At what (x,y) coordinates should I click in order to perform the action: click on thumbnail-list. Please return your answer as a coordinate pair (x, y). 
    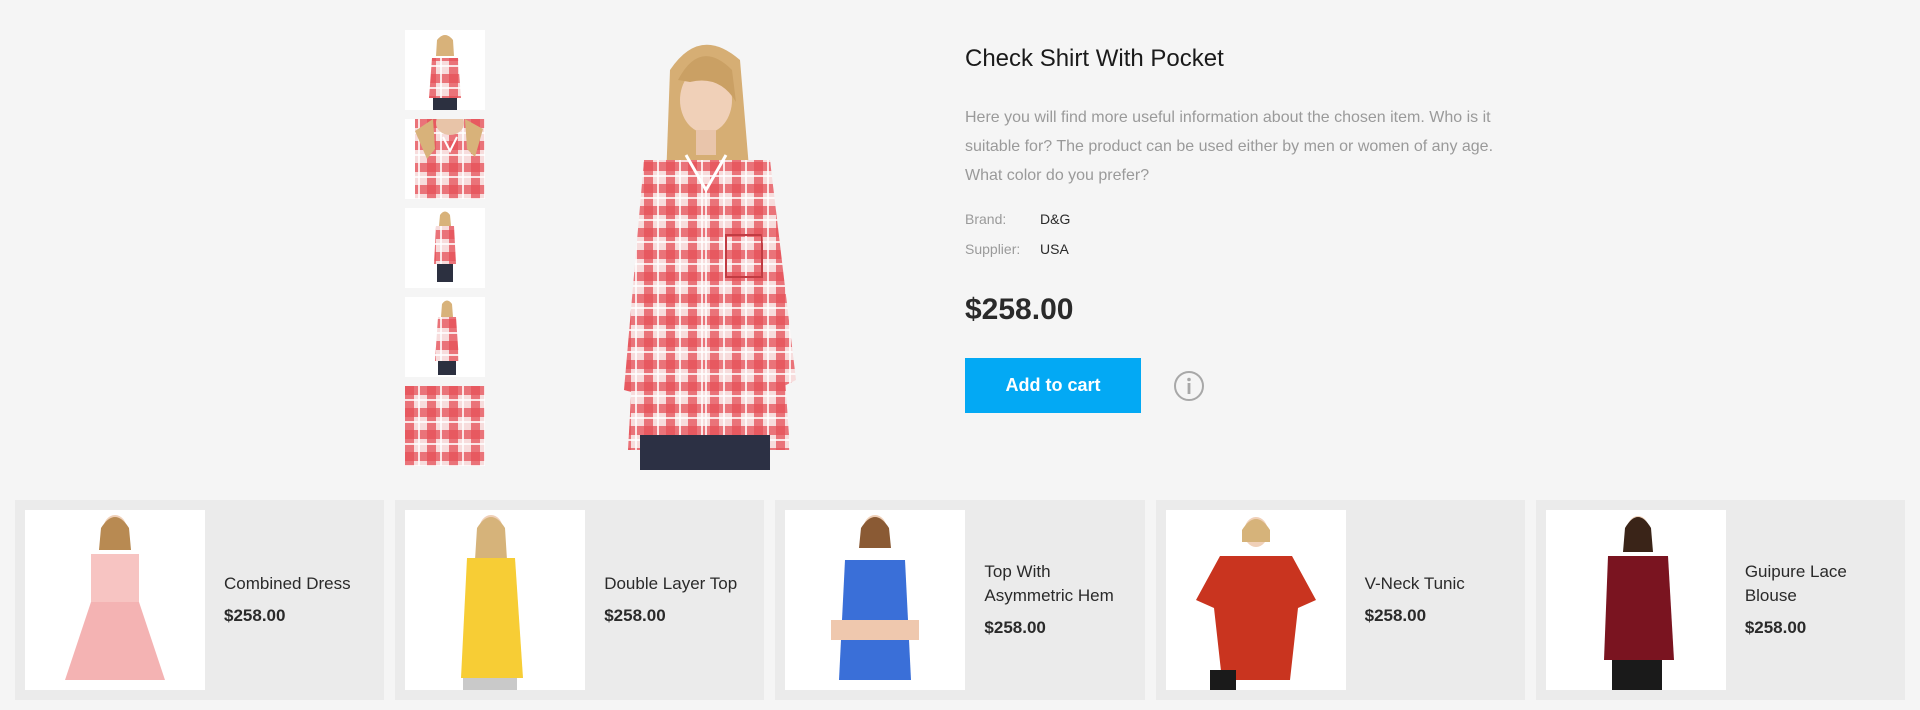
    Looking at the image, I should click on (445, 252).